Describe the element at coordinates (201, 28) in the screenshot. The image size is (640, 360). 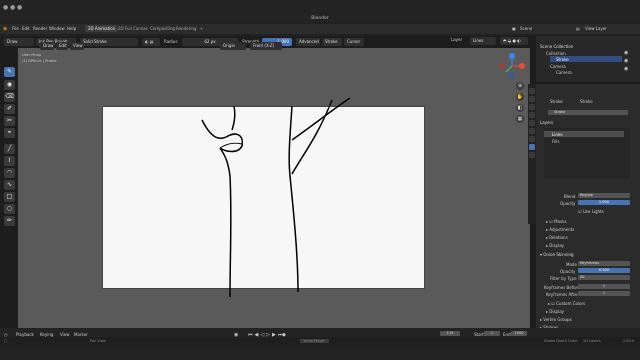
I see `add-workspace-icon: +` at that location.